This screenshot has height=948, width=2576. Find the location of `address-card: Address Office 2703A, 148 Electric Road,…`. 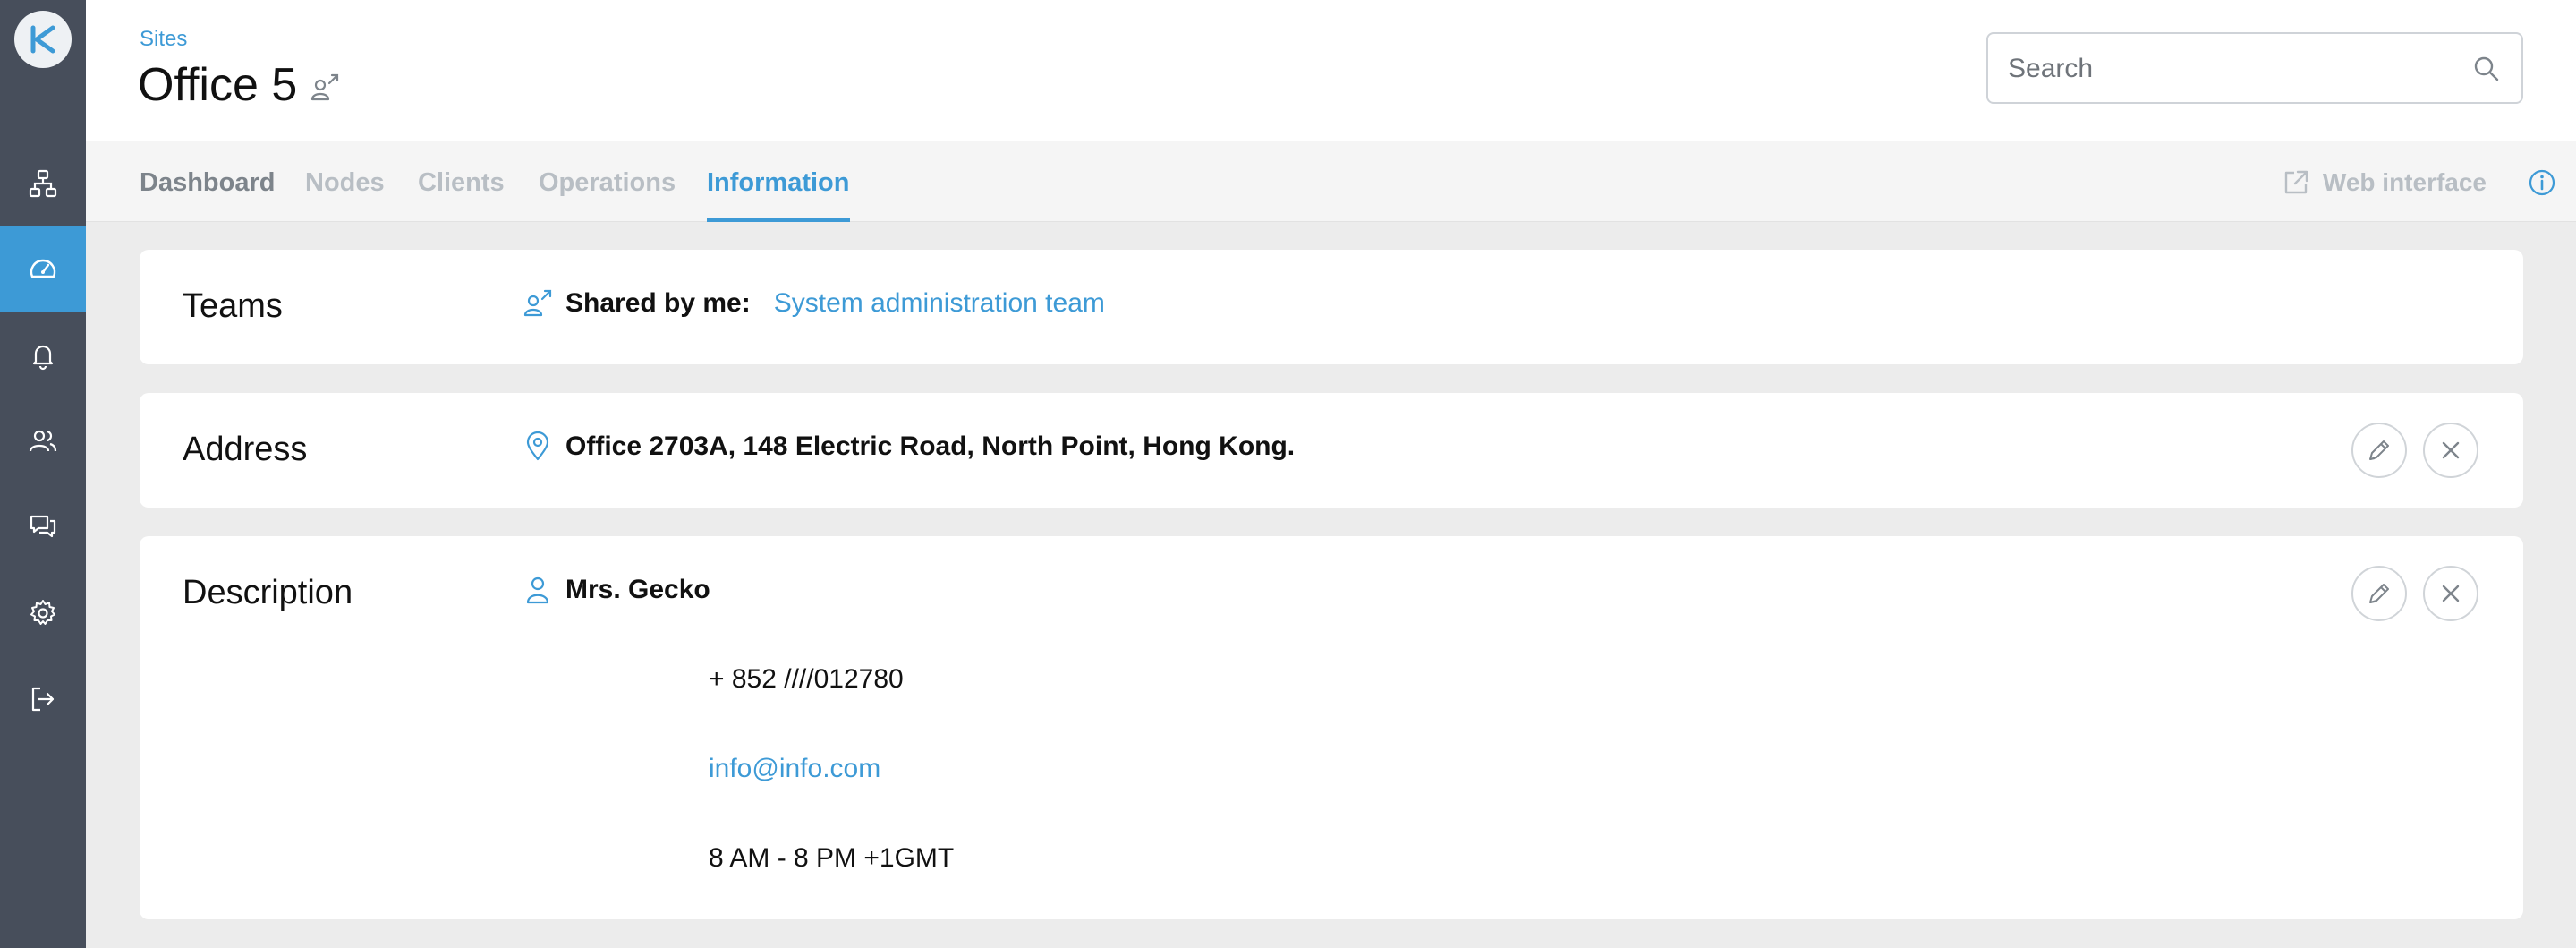

address-card: Address Office 2703A, 148 Electric Road,… is located at coordinates (1331, 450).